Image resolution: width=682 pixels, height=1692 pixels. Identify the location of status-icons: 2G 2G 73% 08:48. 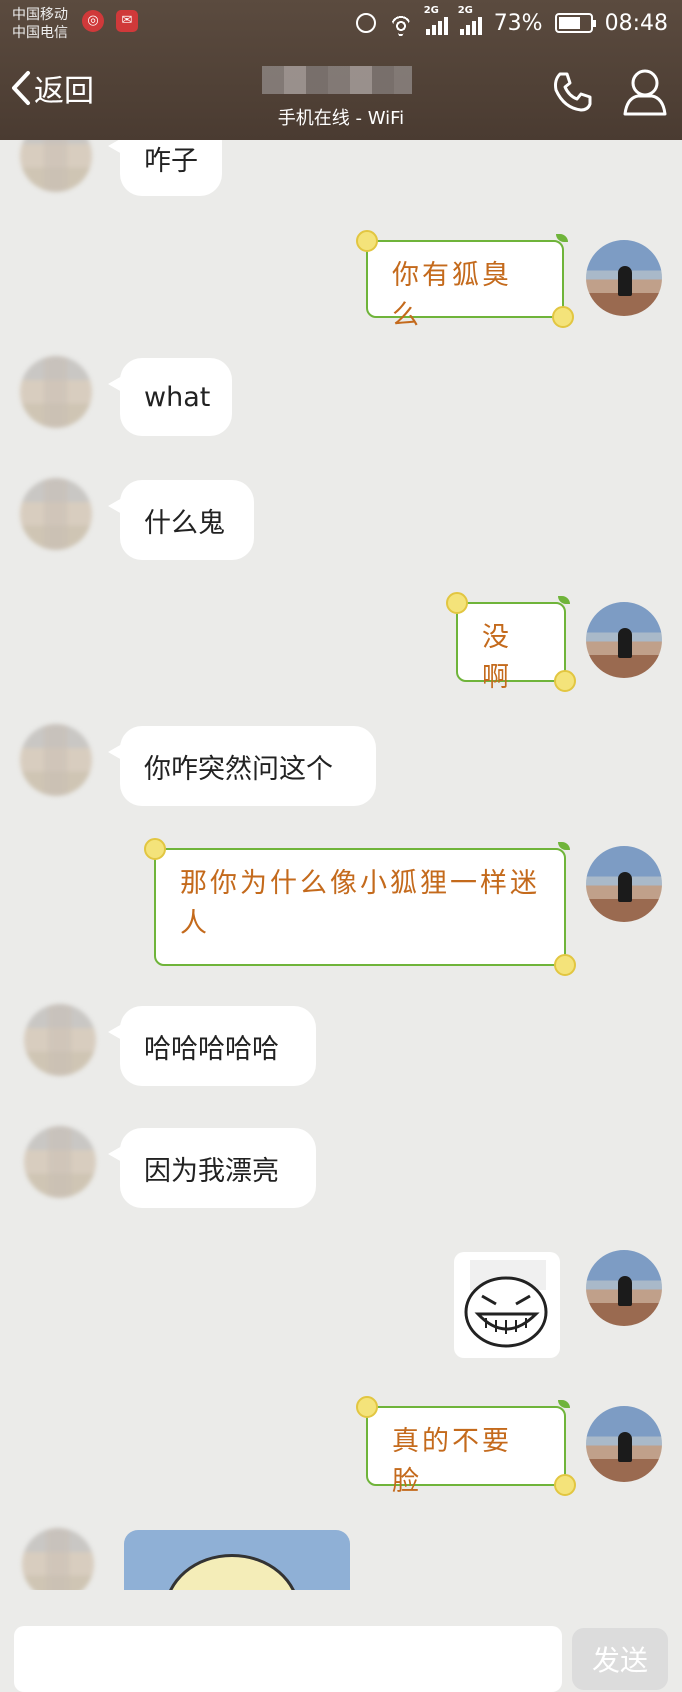
(511, 21).